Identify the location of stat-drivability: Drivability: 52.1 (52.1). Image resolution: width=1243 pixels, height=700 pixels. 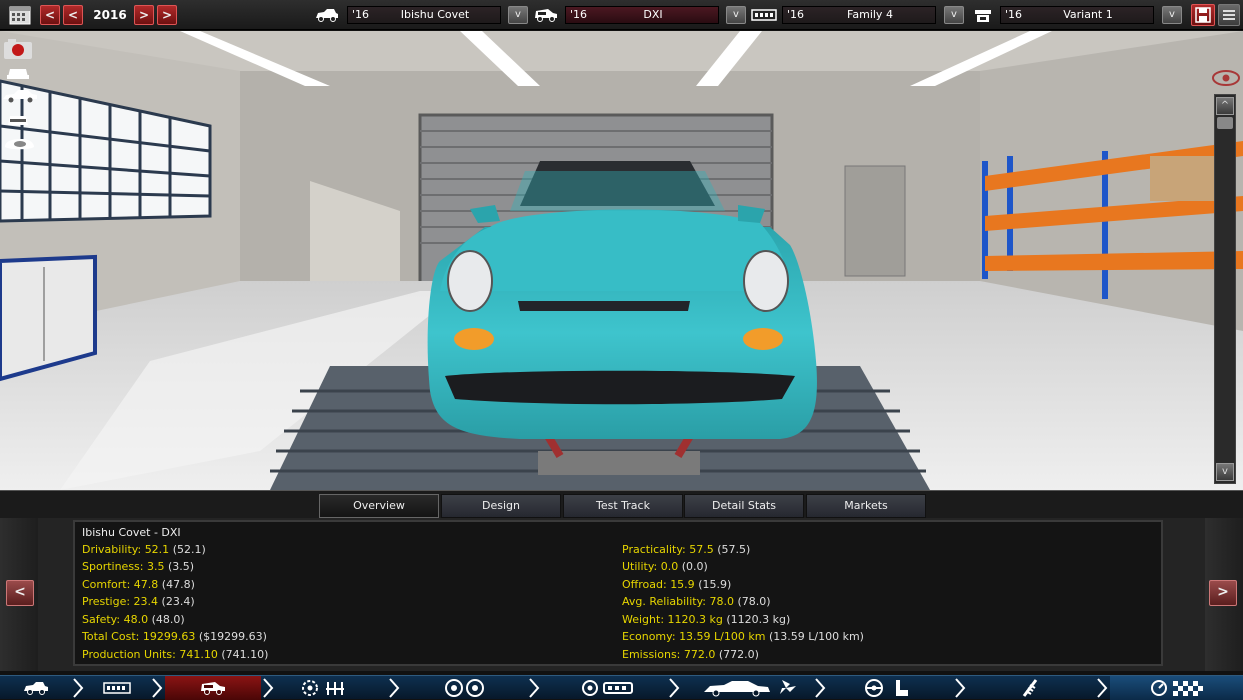
(144, 549).